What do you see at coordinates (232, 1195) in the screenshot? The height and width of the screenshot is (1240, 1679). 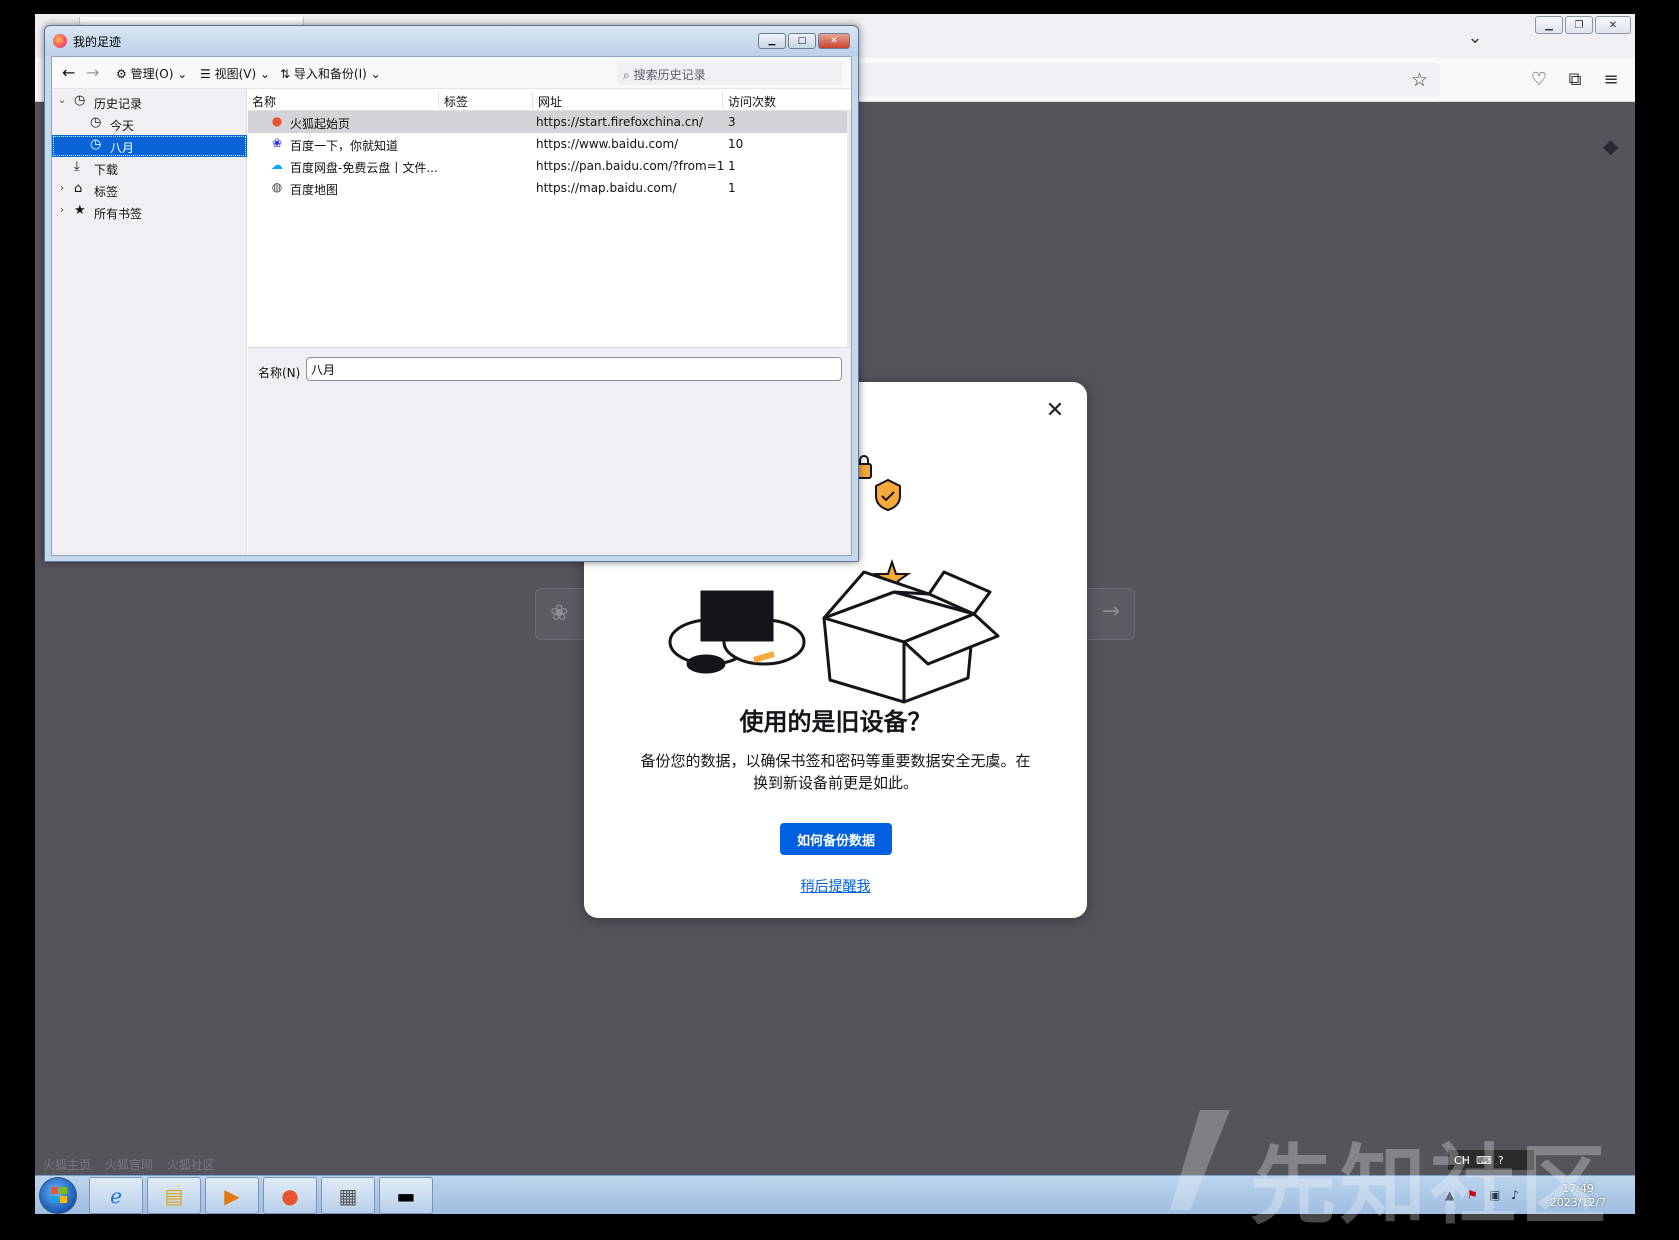 I see `media-player-icon: ▶` at bounding box center [232, 1195].